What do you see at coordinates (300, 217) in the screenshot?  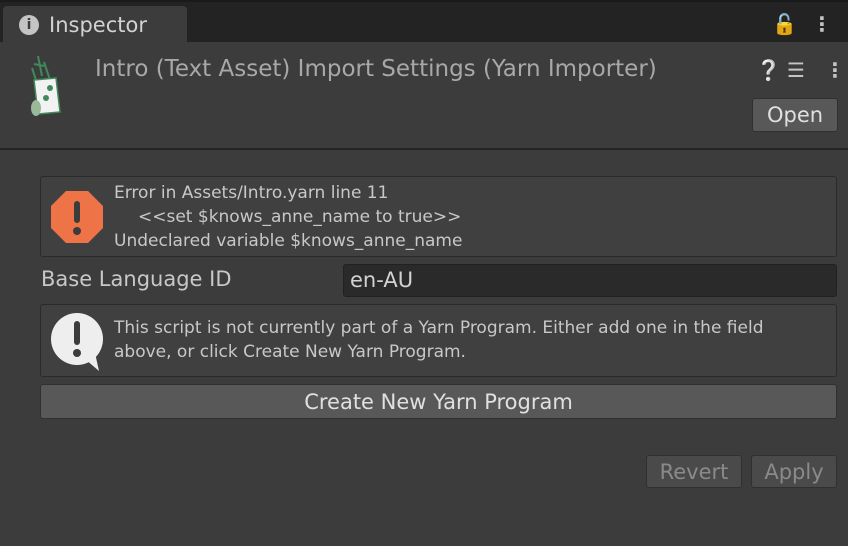 I see `error-line: <<set $knows_anne_name to true>>` at bounding box center [300, 217].